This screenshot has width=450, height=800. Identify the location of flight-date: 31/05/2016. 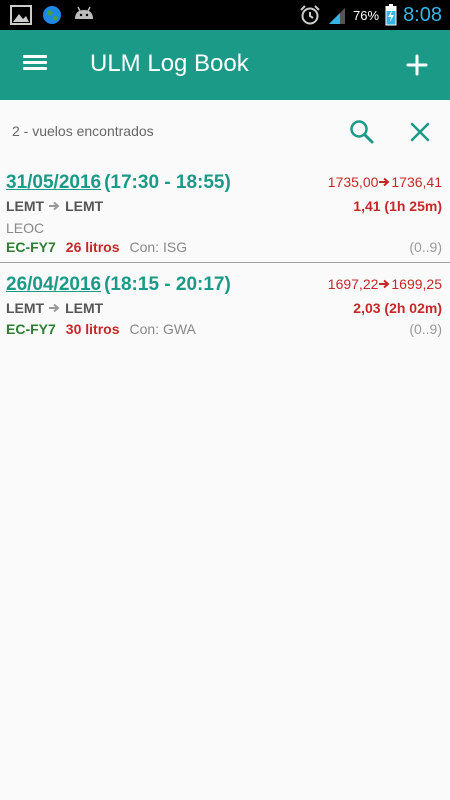
(53, 182).